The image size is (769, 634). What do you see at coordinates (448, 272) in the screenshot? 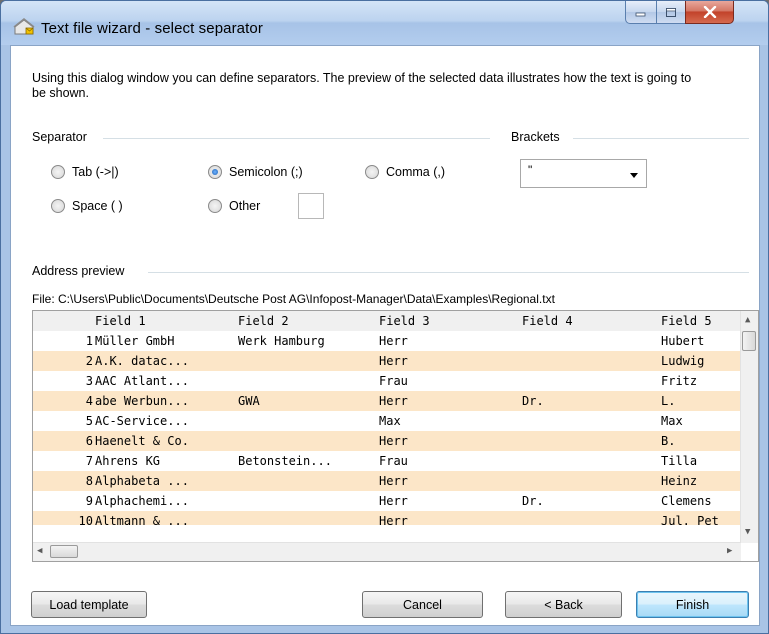
I see `preview-divider` at bounding box center [448, 272].